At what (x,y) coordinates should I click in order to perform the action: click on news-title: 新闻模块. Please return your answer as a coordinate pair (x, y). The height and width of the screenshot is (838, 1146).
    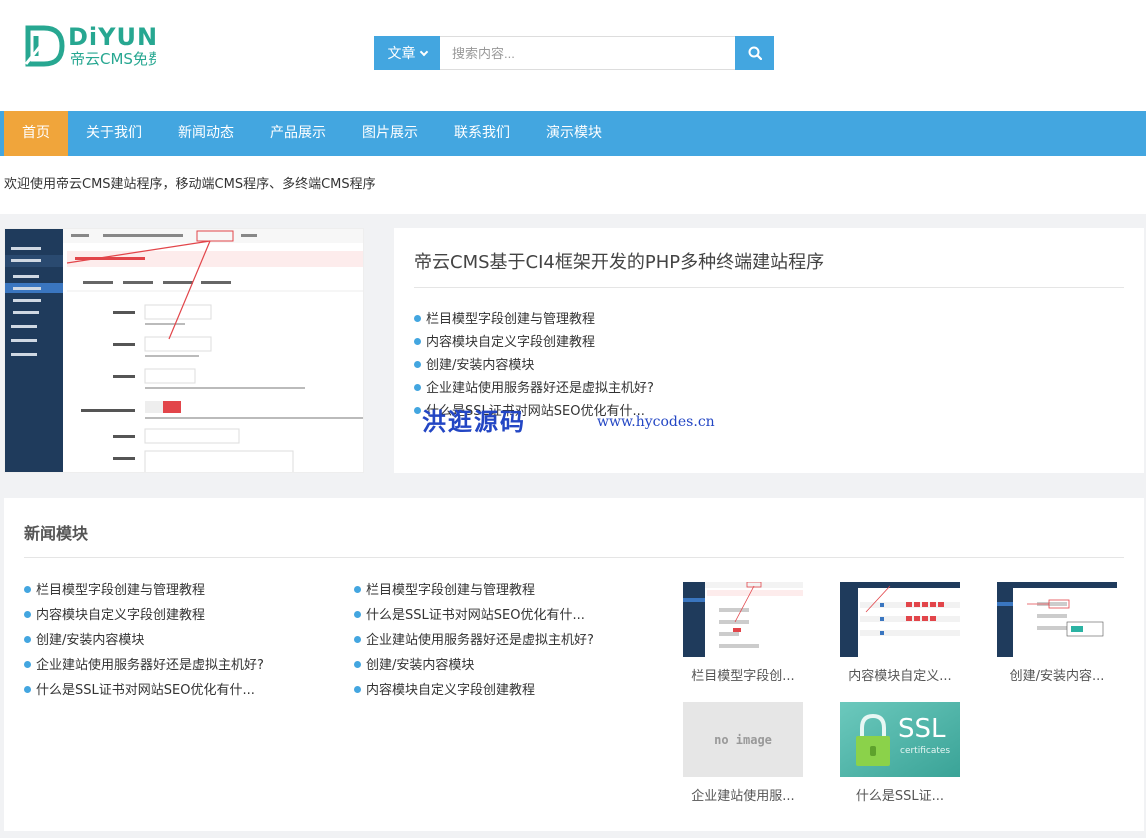
    Looking at the image, I should click on (56, 533).